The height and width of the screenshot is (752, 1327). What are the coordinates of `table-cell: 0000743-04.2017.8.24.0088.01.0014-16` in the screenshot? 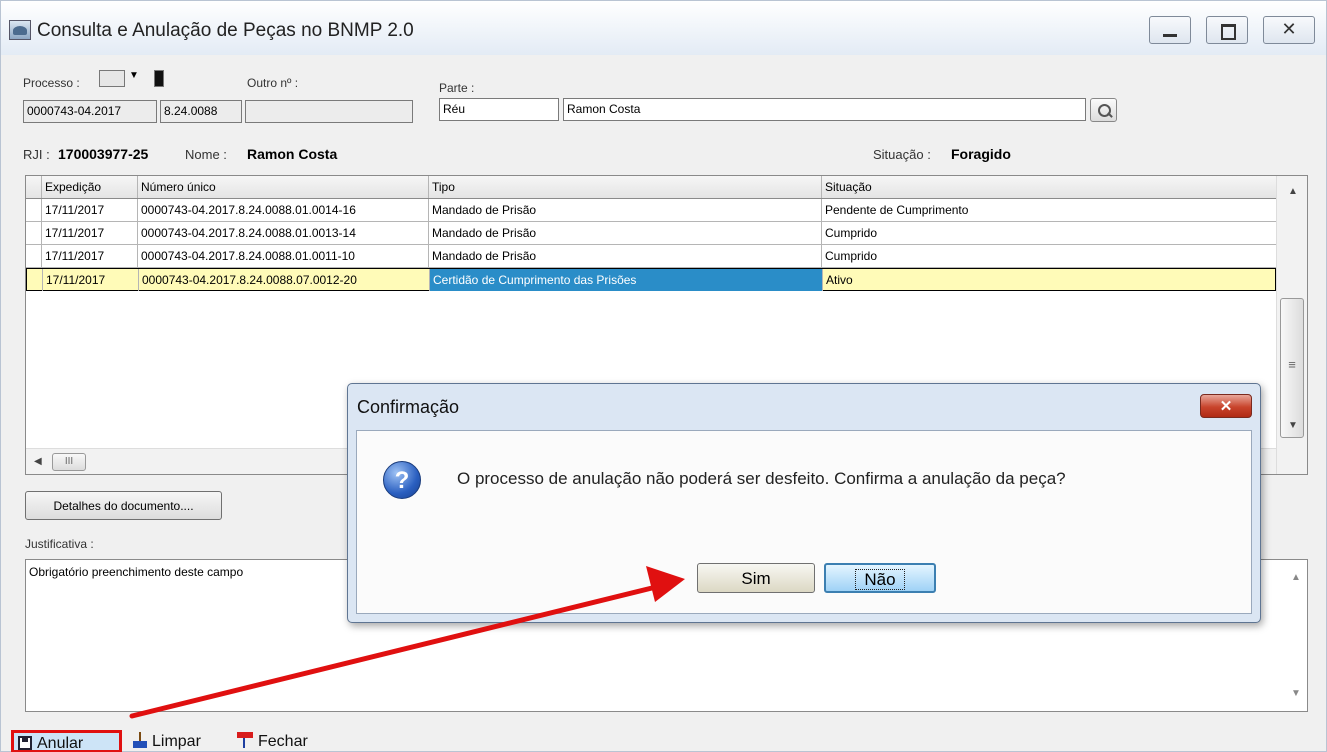 It's located at (283, 210).